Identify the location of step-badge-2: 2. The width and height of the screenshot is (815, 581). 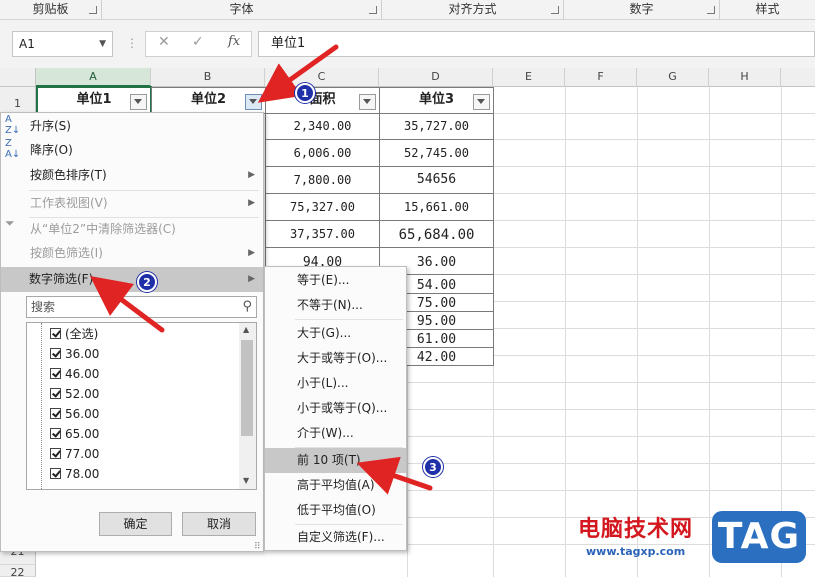
(147, 282).